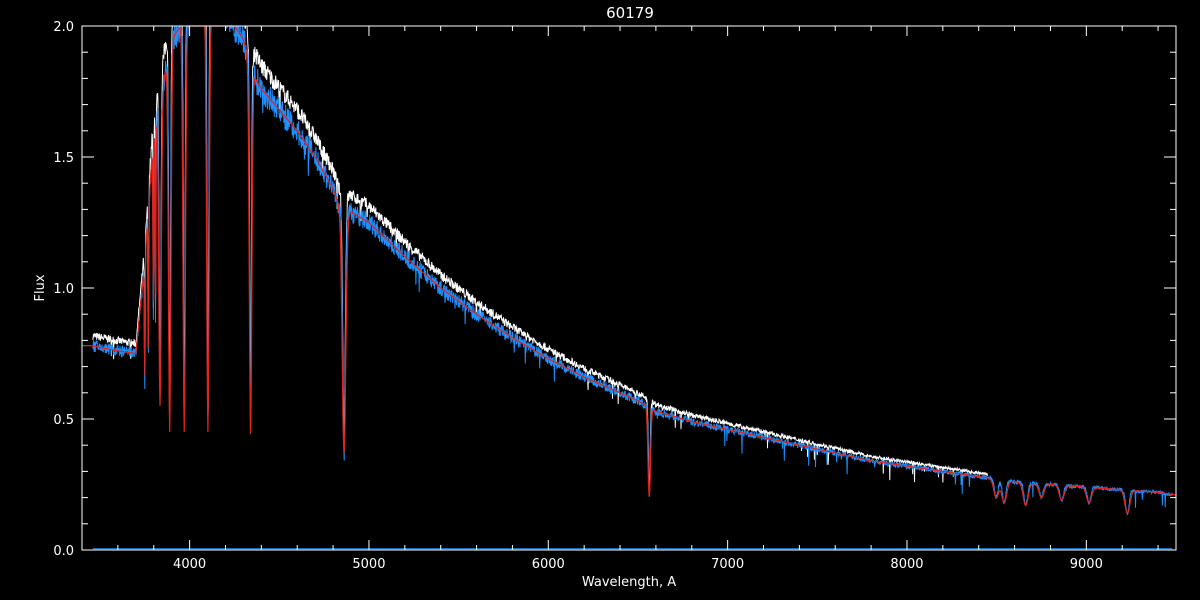 This screenshot has width=1200, height=600. What do you see at coordinates (63, 289) in the screenshot?
I see `y-tick-label: 1.0` at bounding box center [63, 289].